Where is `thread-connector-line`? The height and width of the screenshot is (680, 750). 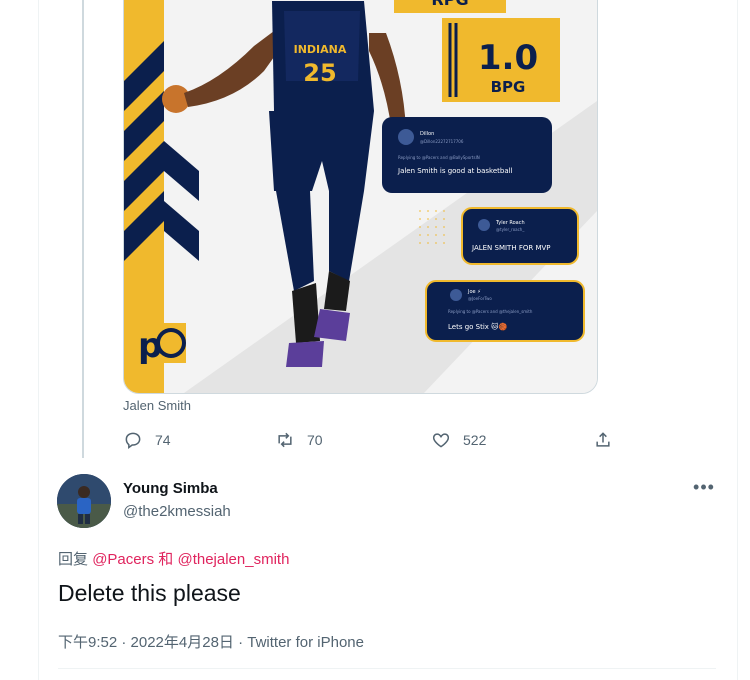 thread-connector-line is located at coordinates (83, 229).